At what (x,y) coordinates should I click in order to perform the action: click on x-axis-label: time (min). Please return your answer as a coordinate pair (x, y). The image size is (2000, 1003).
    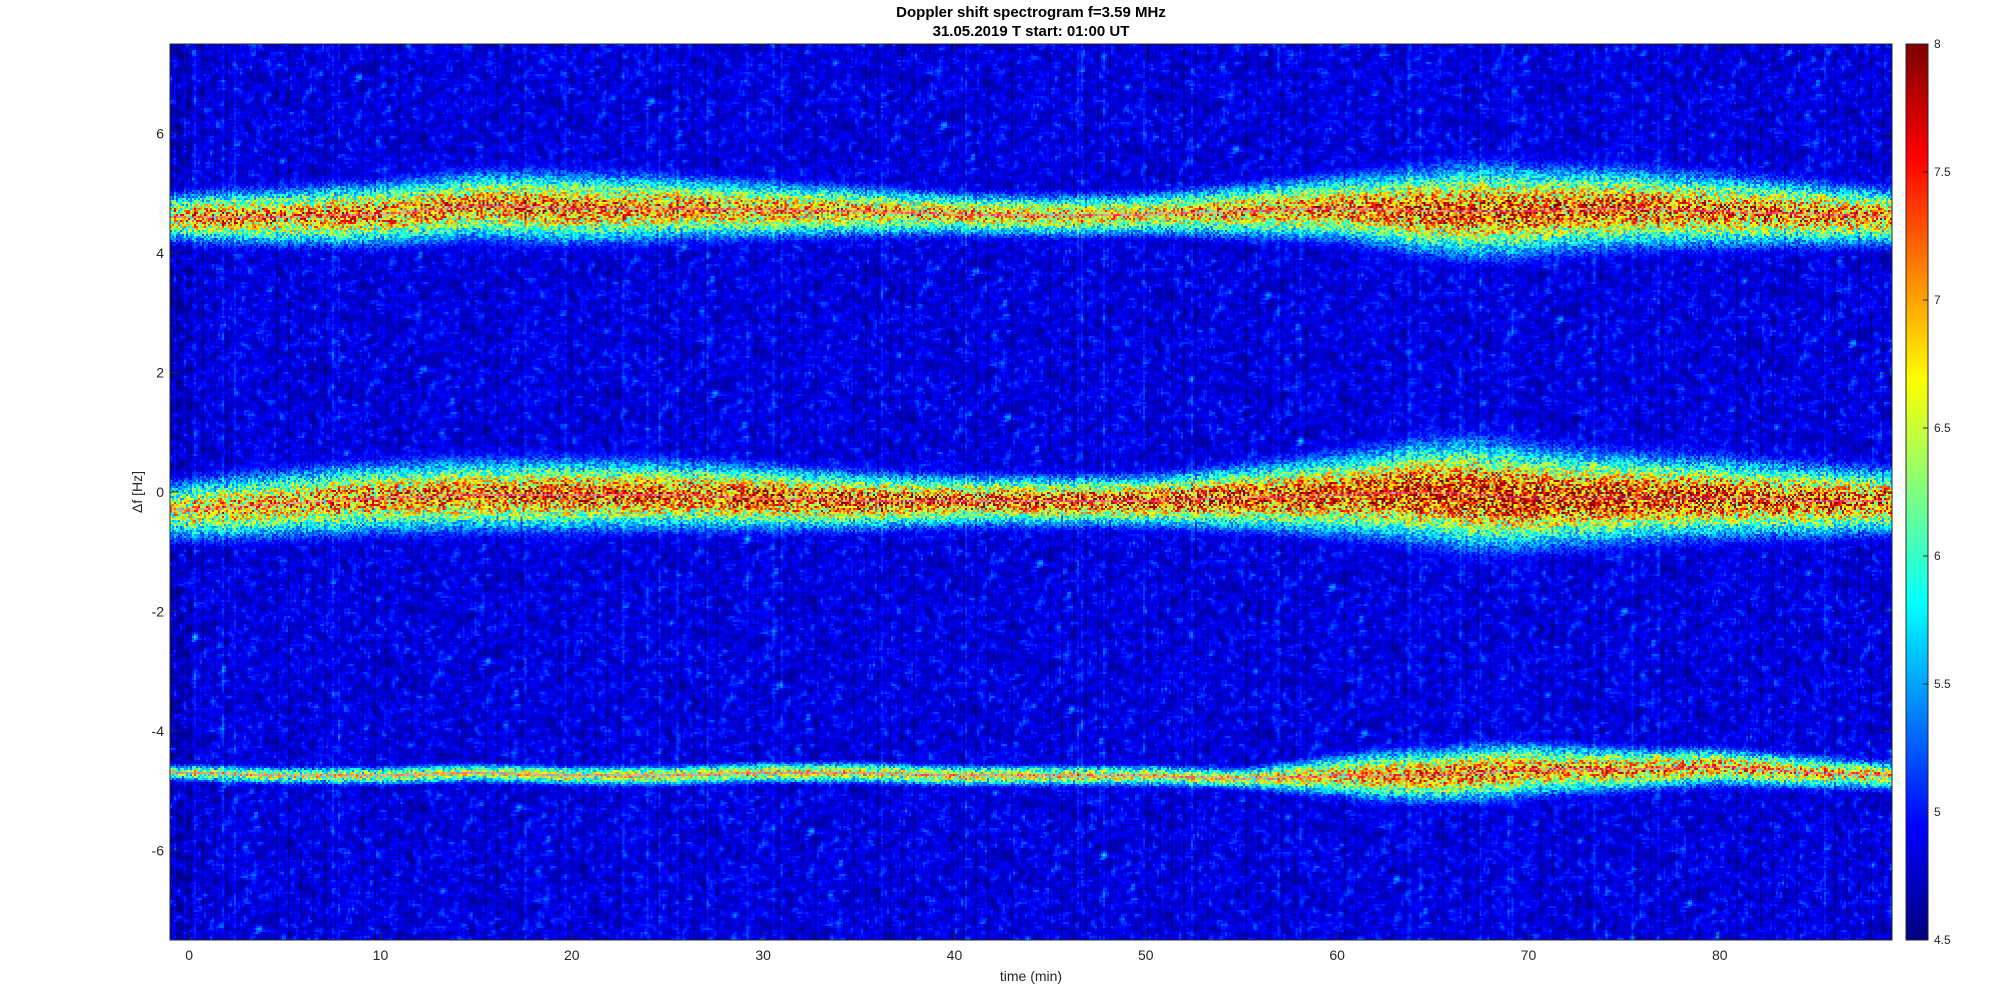
    Looking at the image, I should click on (1031, 976).